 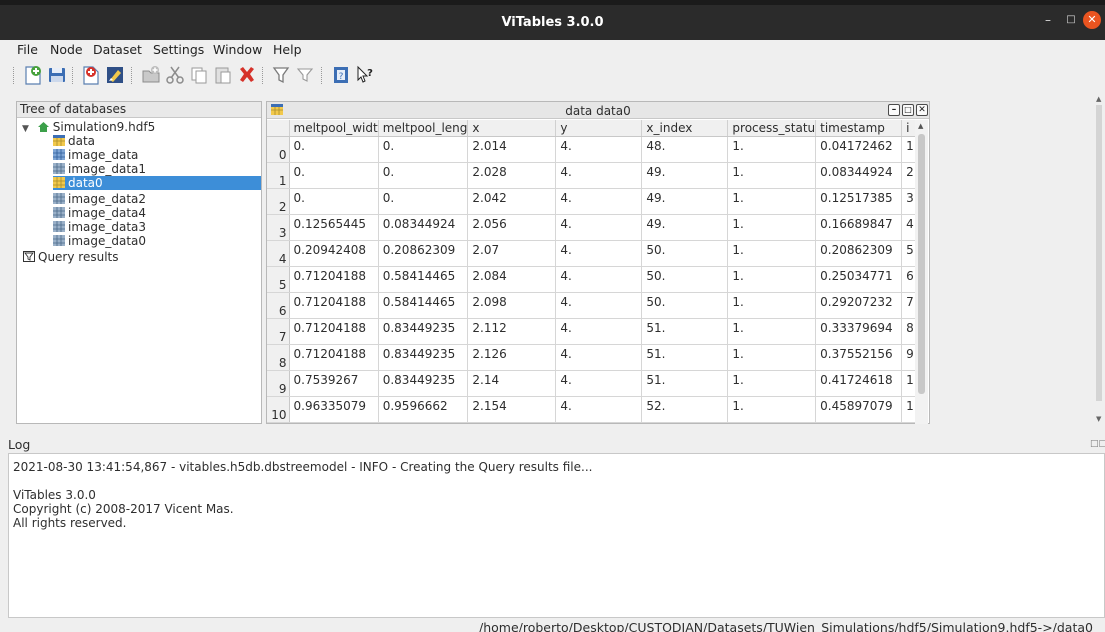 What do you see at coordinates (512, 409) in the screenshot?
I see `table-cell: 2.154` at bounding box center [512, 409].